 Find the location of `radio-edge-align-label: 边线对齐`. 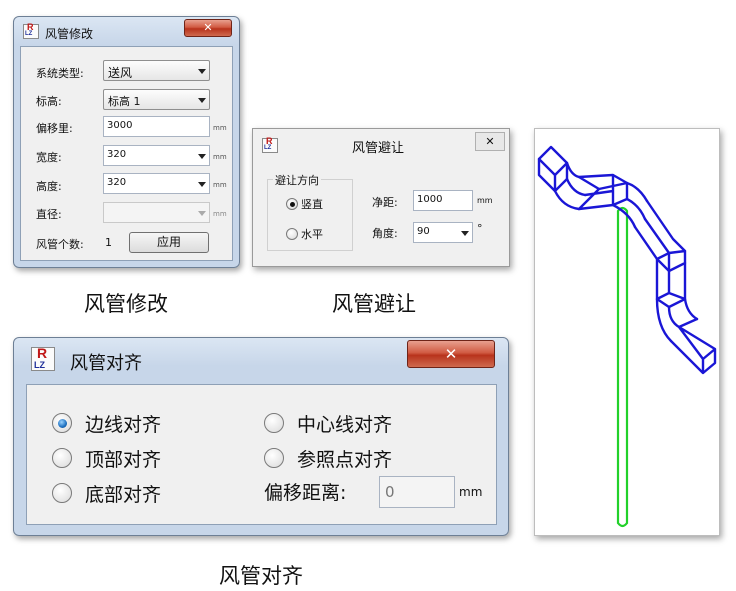

radio-edge-align-label: 边线对齐 is located at coordinates (123, 425).